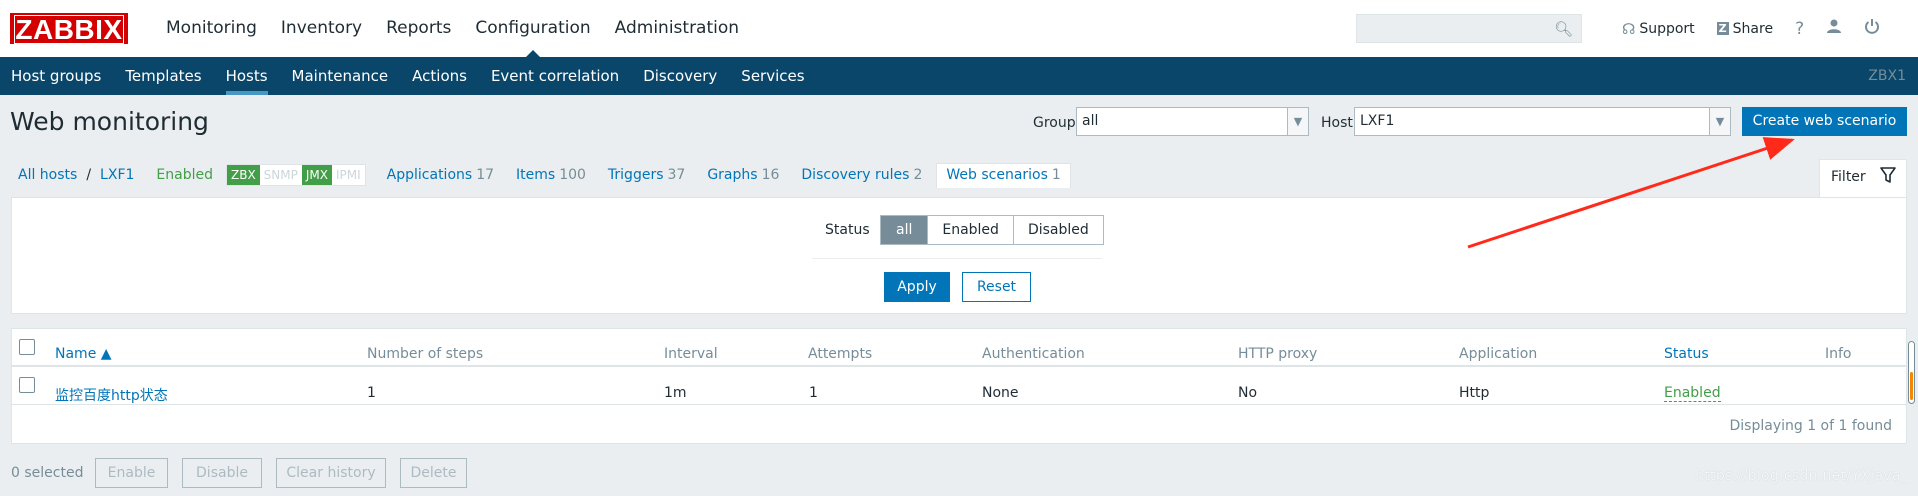 The height and width of the screenshot is (496, 1918). I want to click on apply-button: Apply, so click(917, 287).